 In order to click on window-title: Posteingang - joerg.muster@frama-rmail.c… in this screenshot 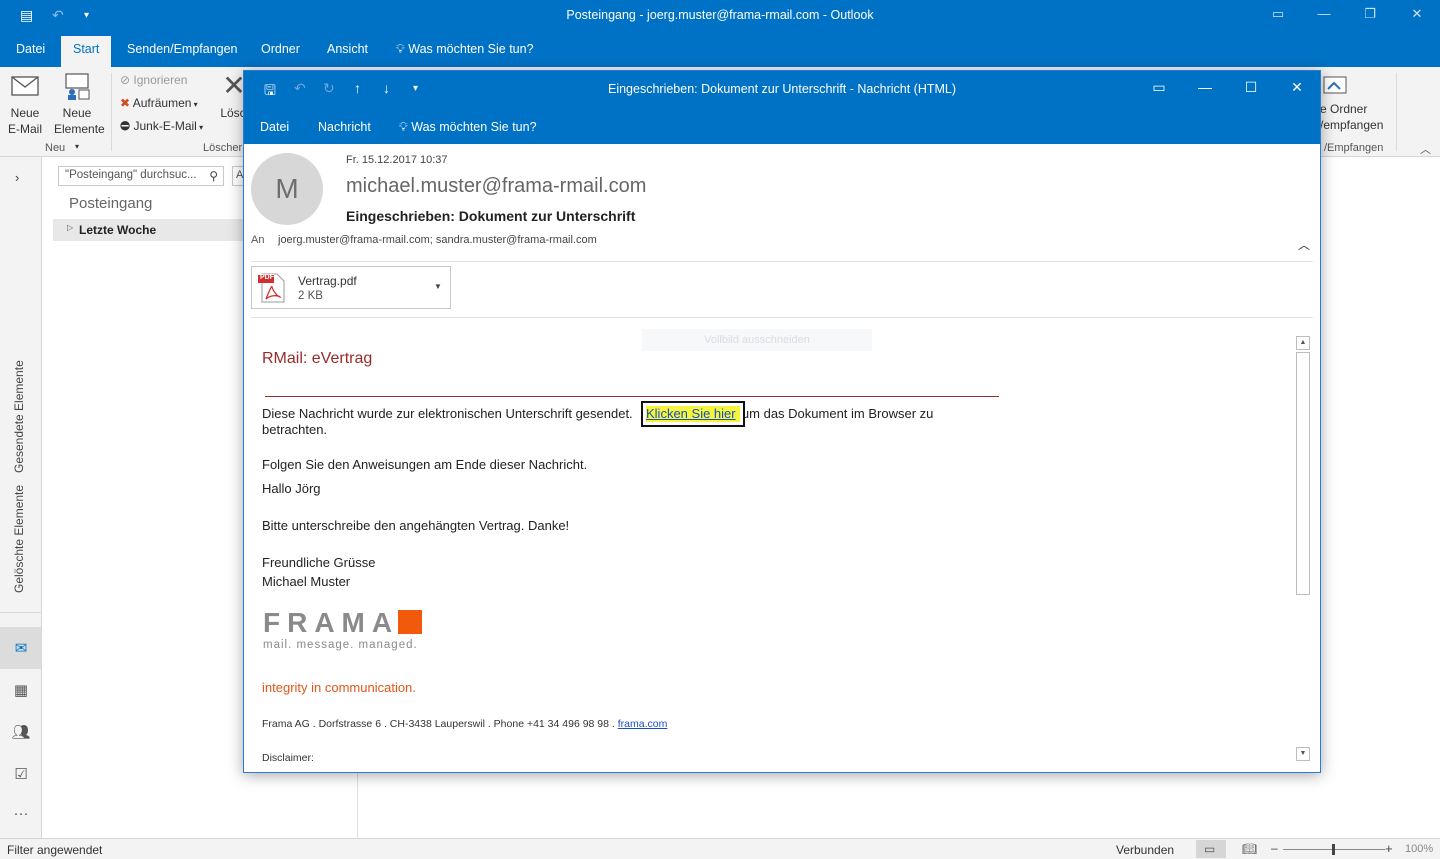, I will do `click(720, 15)`.